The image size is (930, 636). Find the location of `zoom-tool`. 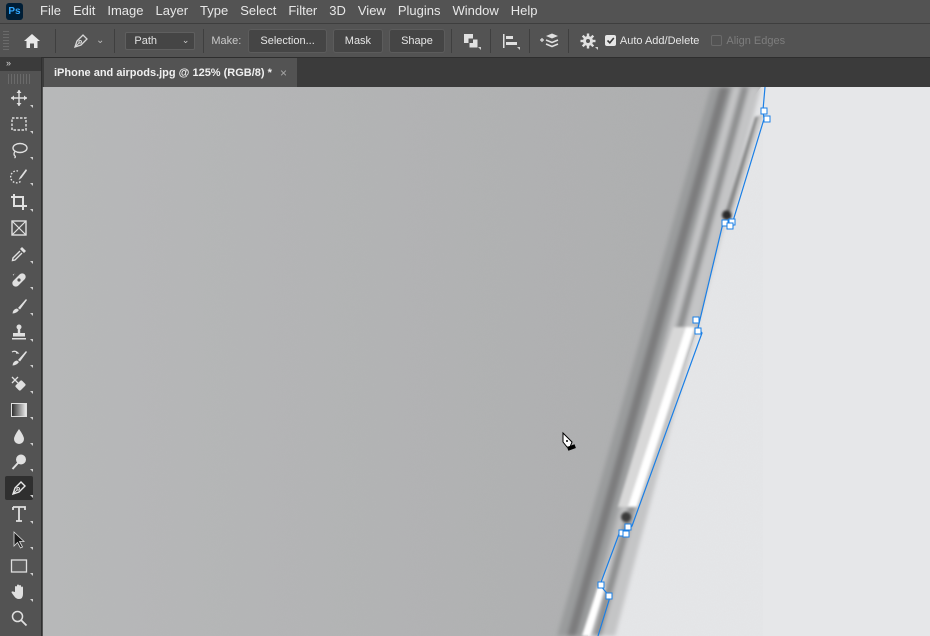

zoom-tool is located at coordinates (19, 618).